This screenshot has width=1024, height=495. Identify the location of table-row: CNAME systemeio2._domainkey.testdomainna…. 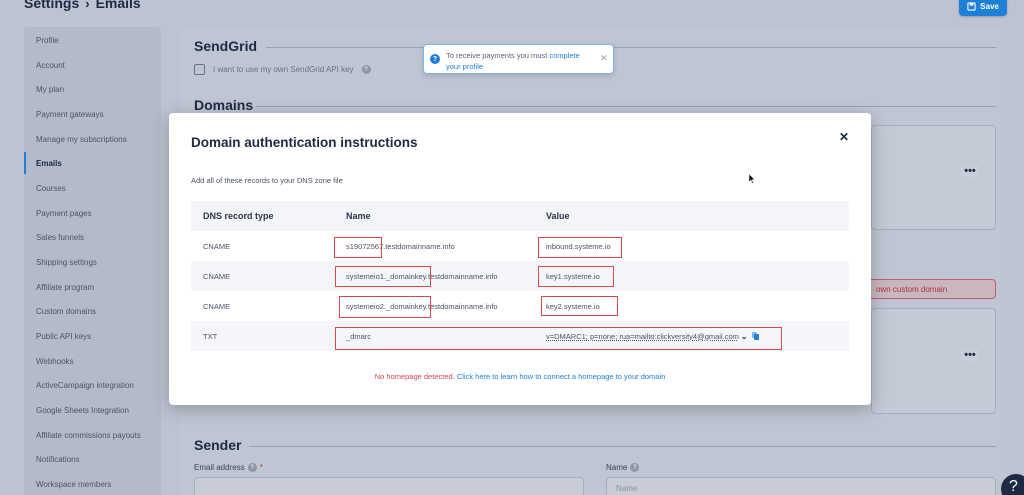
(520, 306).